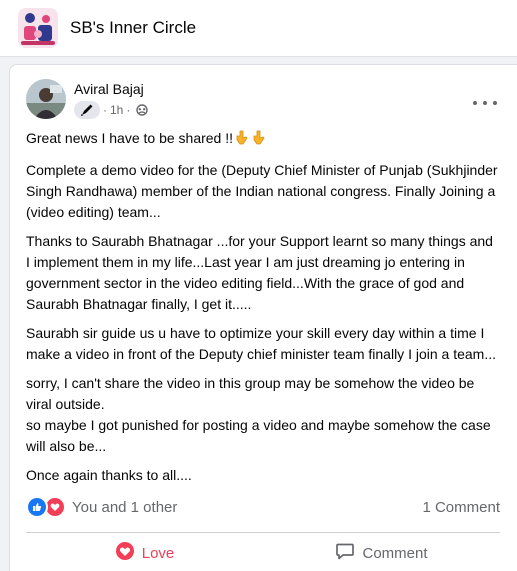 This screenshot has height=571, width=517. What do you see at coordinates (133, 28) in the screenshot?
I see `group-title: SB's Inner Circle` at bounding box center [133, 28].